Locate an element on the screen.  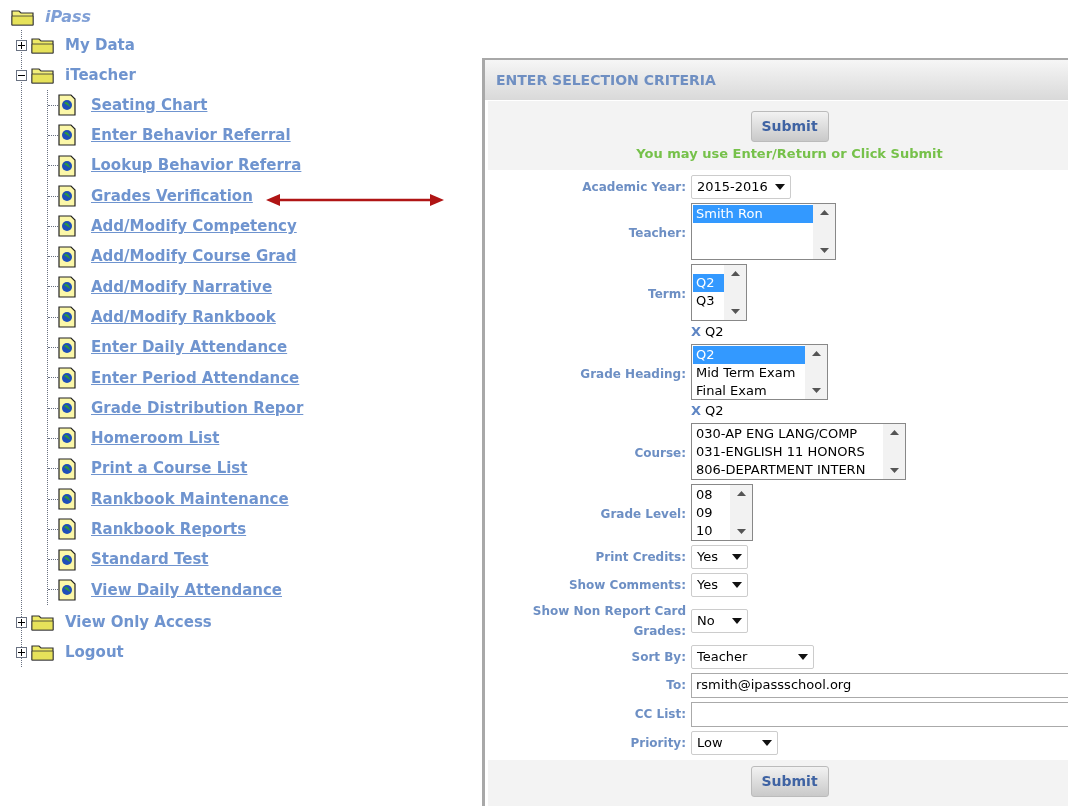
dropdown: Low is located at coordinates (734, 742).